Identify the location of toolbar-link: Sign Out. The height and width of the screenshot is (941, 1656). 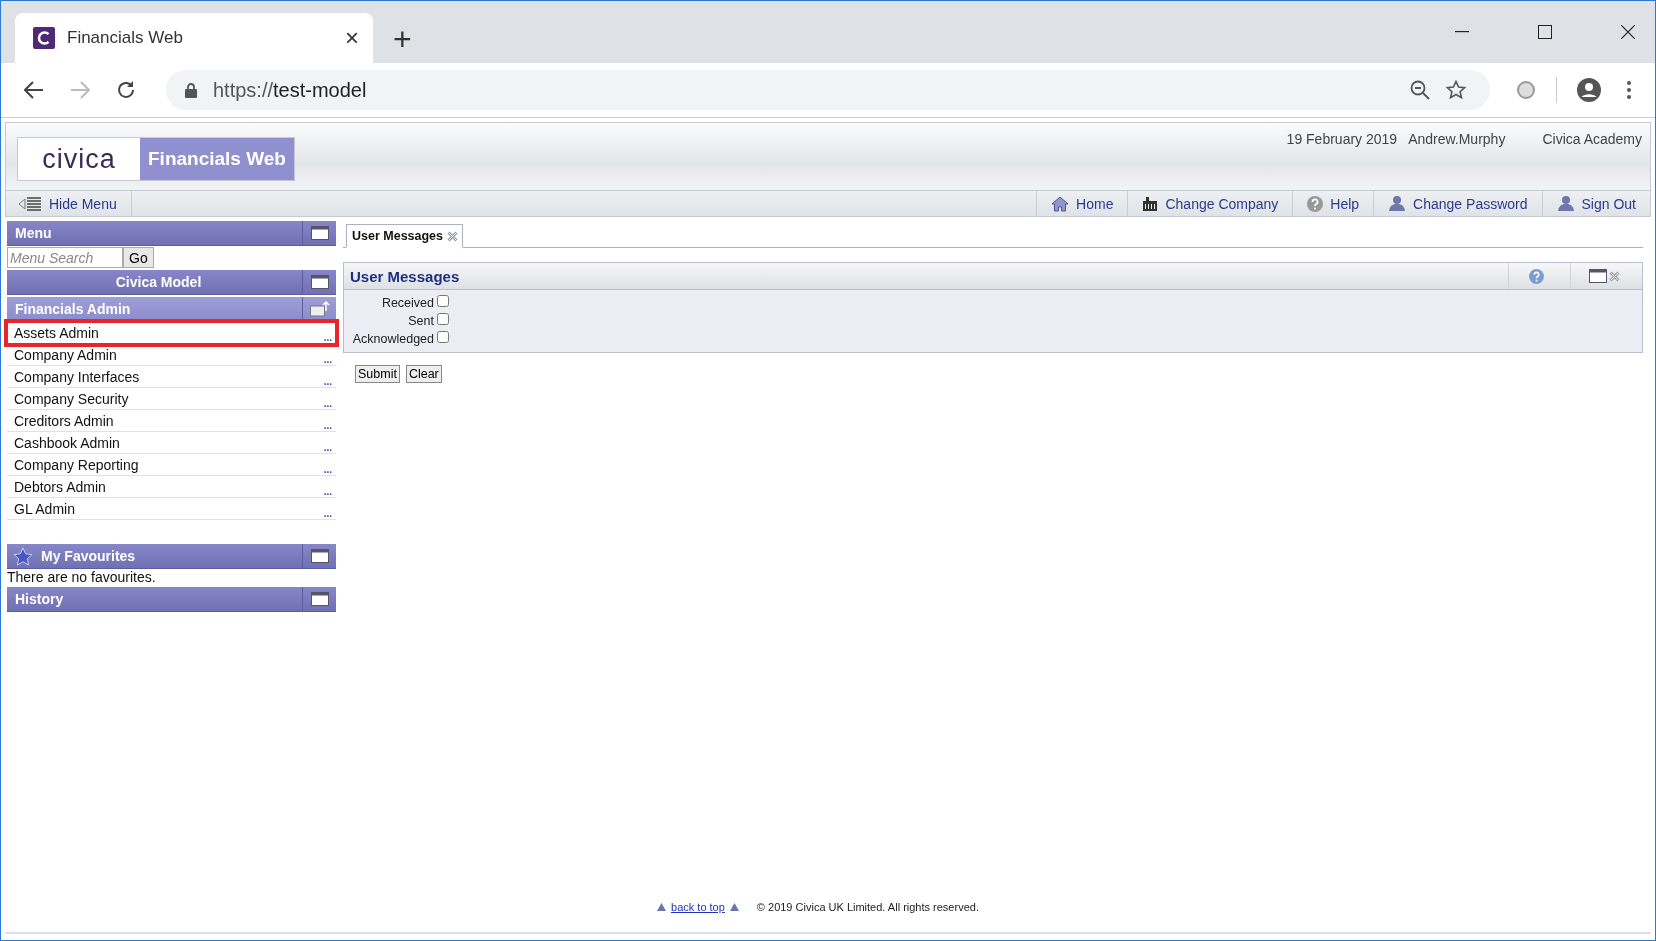
(1595, 203).